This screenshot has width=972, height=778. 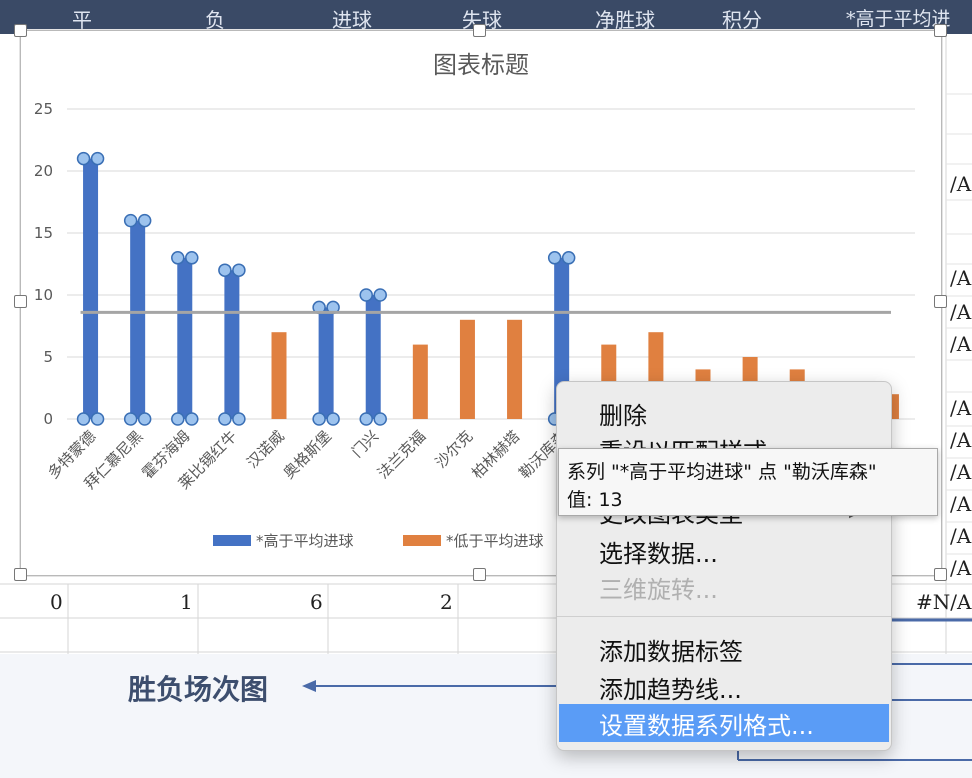 I want to click on chart-title: 图表标题, so click(x=481, y=65).